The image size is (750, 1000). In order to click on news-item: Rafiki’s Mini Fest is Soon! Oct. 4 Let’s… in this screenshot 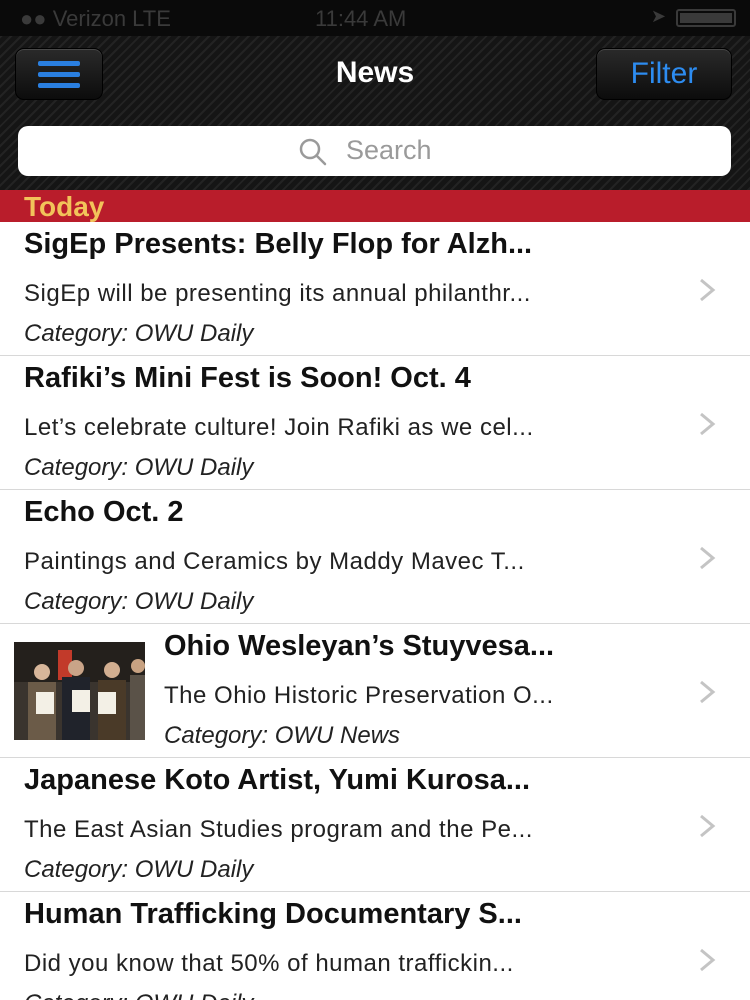, I will do `click(375, 423)`.